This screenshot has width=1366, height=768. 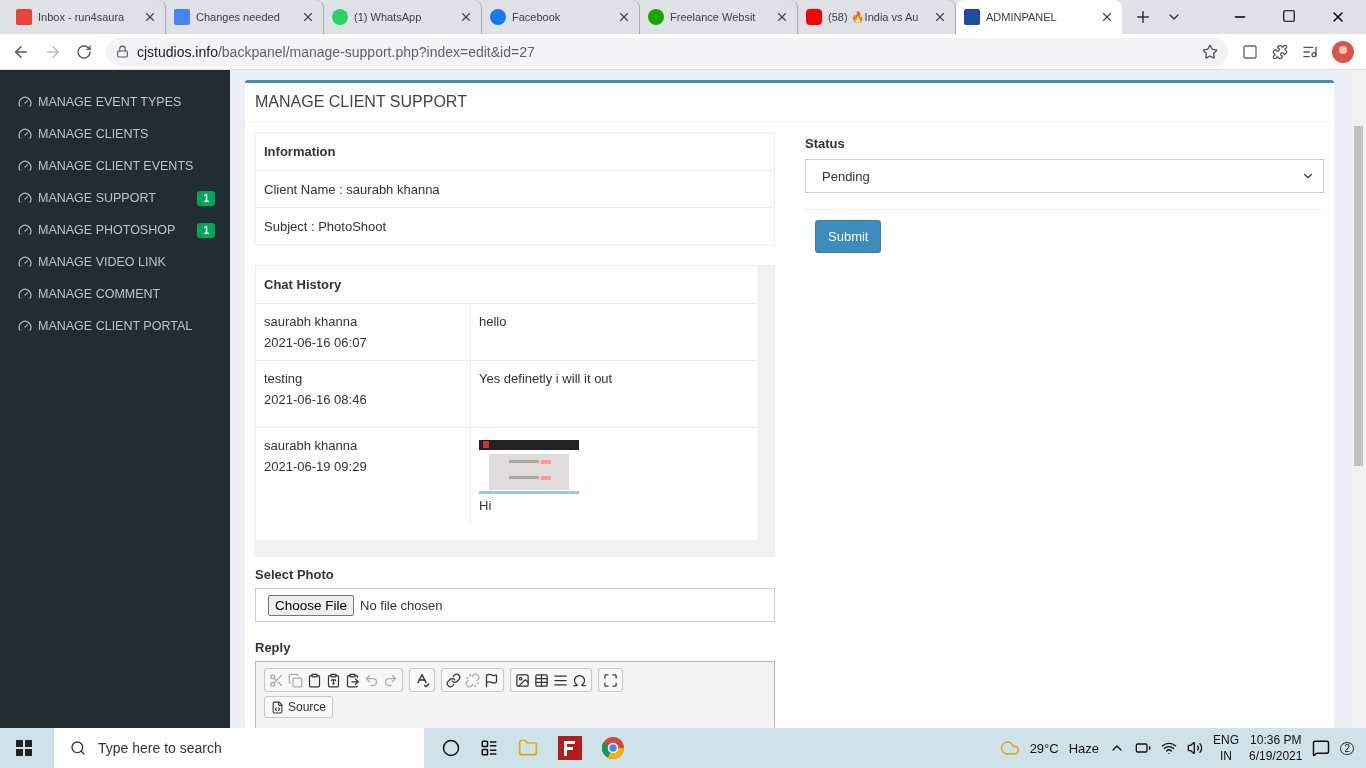 I want to click on task-view-icon, so click(x=489, y=748).